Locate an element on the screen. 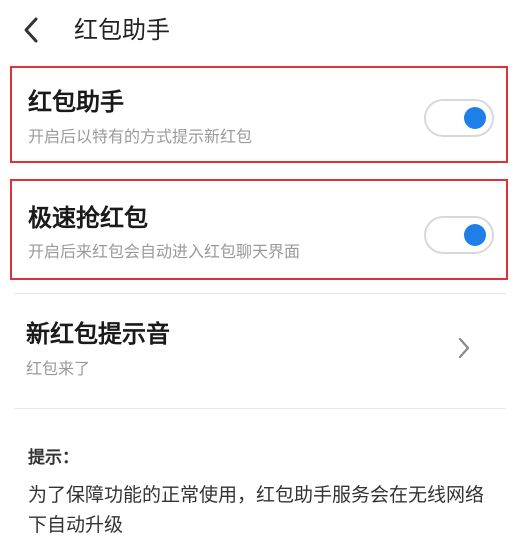  chevron-left-icon is located at coordinates (31, 30).